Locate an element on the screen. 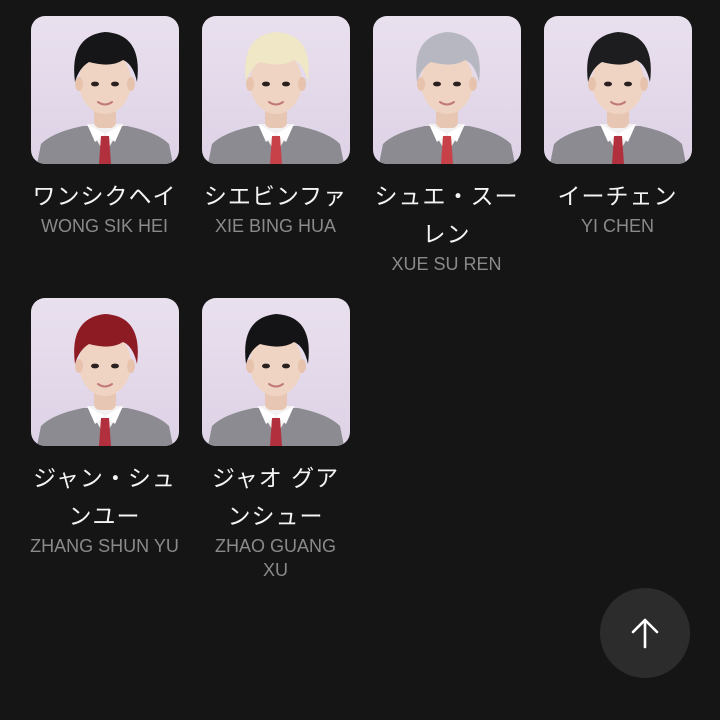 Image resolution: width=720 pixels, height=720 pixels. trainee-card: ジャオ グアンシュー ZHAO GUANG XU is located at coordinates (275, 440).